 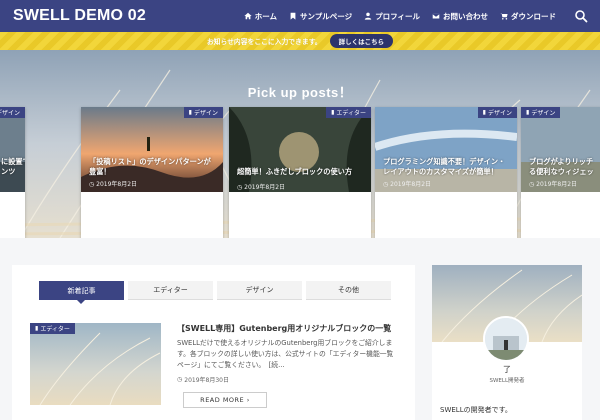 What do you see at coordinates (264, 42) in the screenshot?
I see `notice-text: お知らせ内容をここに入力できます。` at bounding box center [264, 42].